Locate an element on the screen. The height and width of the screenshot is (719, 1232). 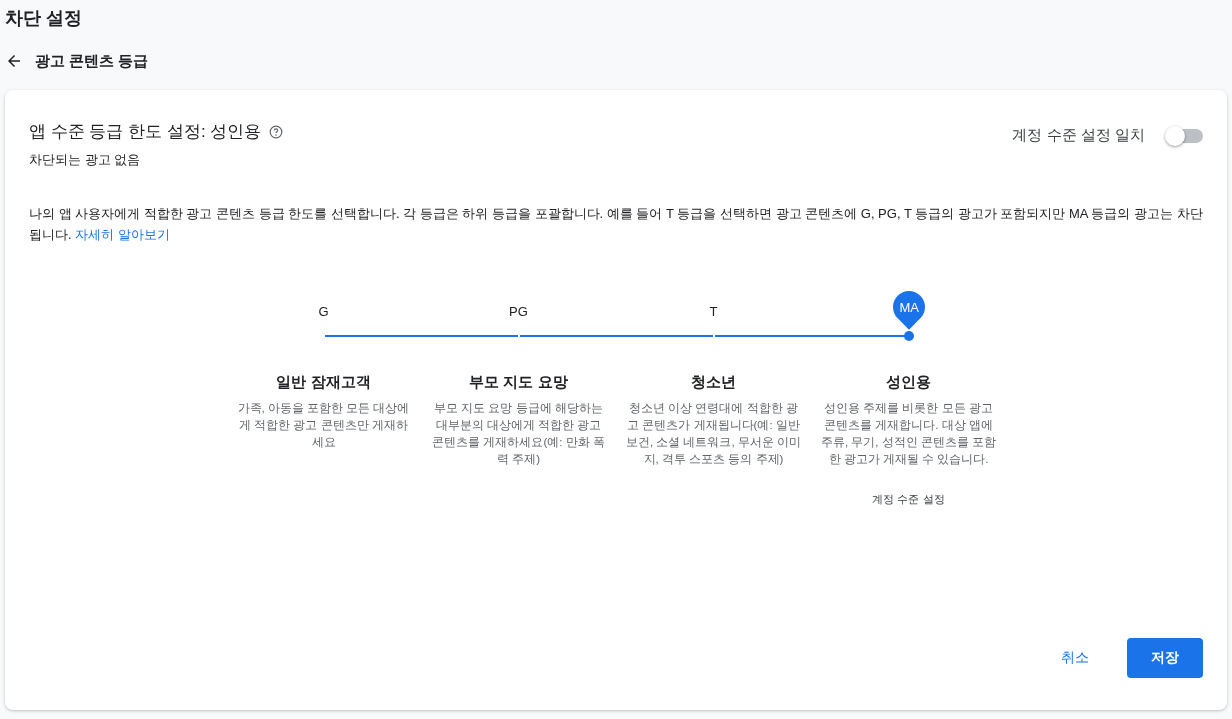
slider-thumb is located at coordinates (908, 336).